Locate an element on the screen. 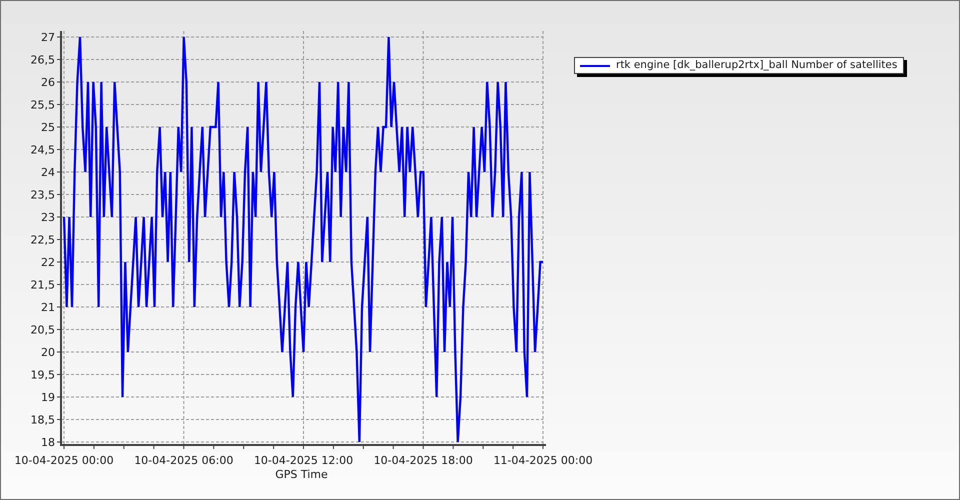  axis-tick-label: 26,5 is located at coordinates (42, 60).